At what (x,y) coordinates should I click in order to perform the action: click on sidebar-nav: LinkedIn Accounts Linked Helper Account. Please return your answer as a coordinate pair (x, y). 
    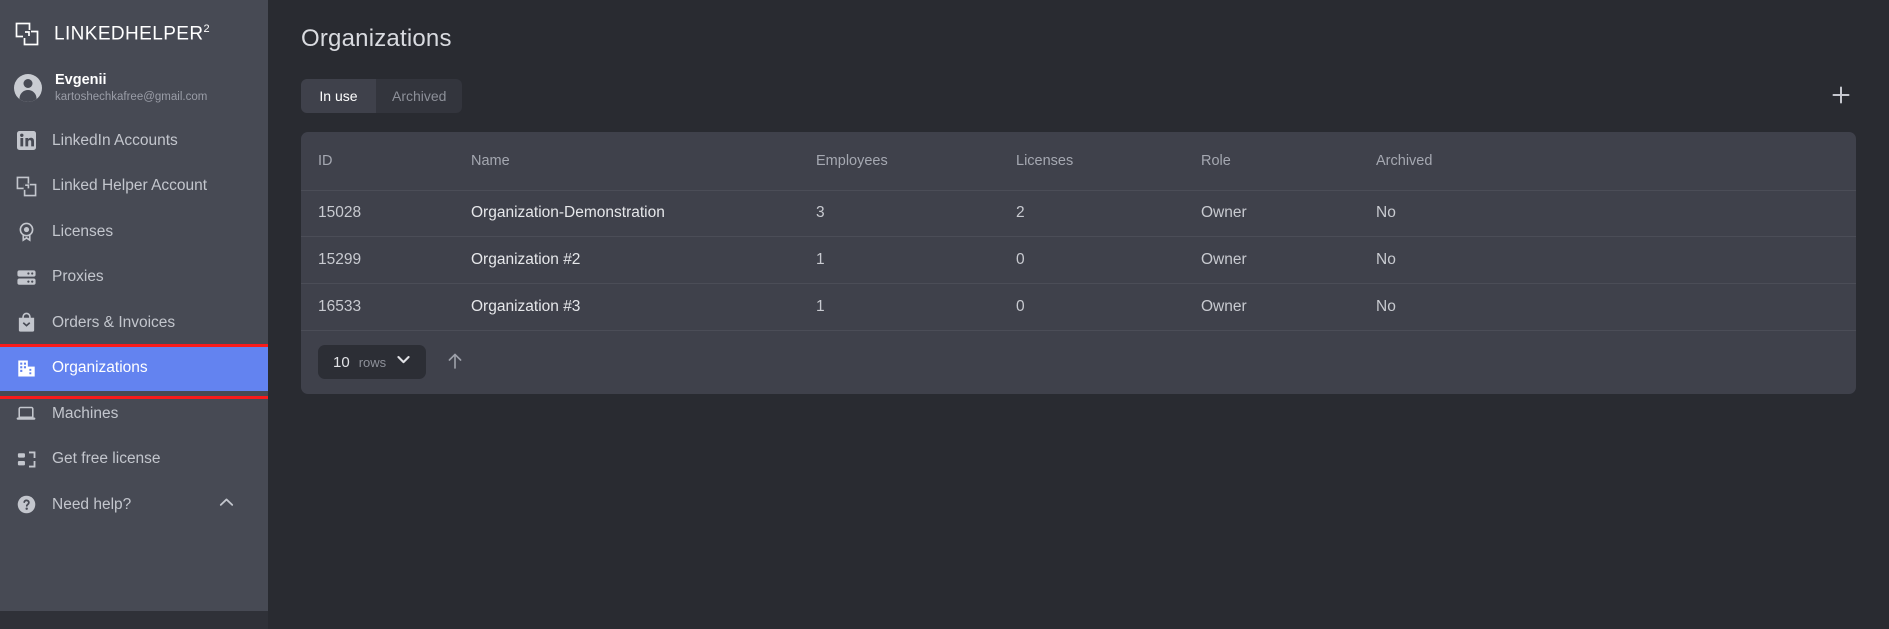
    Looking at the image, I should click on (165, 323).